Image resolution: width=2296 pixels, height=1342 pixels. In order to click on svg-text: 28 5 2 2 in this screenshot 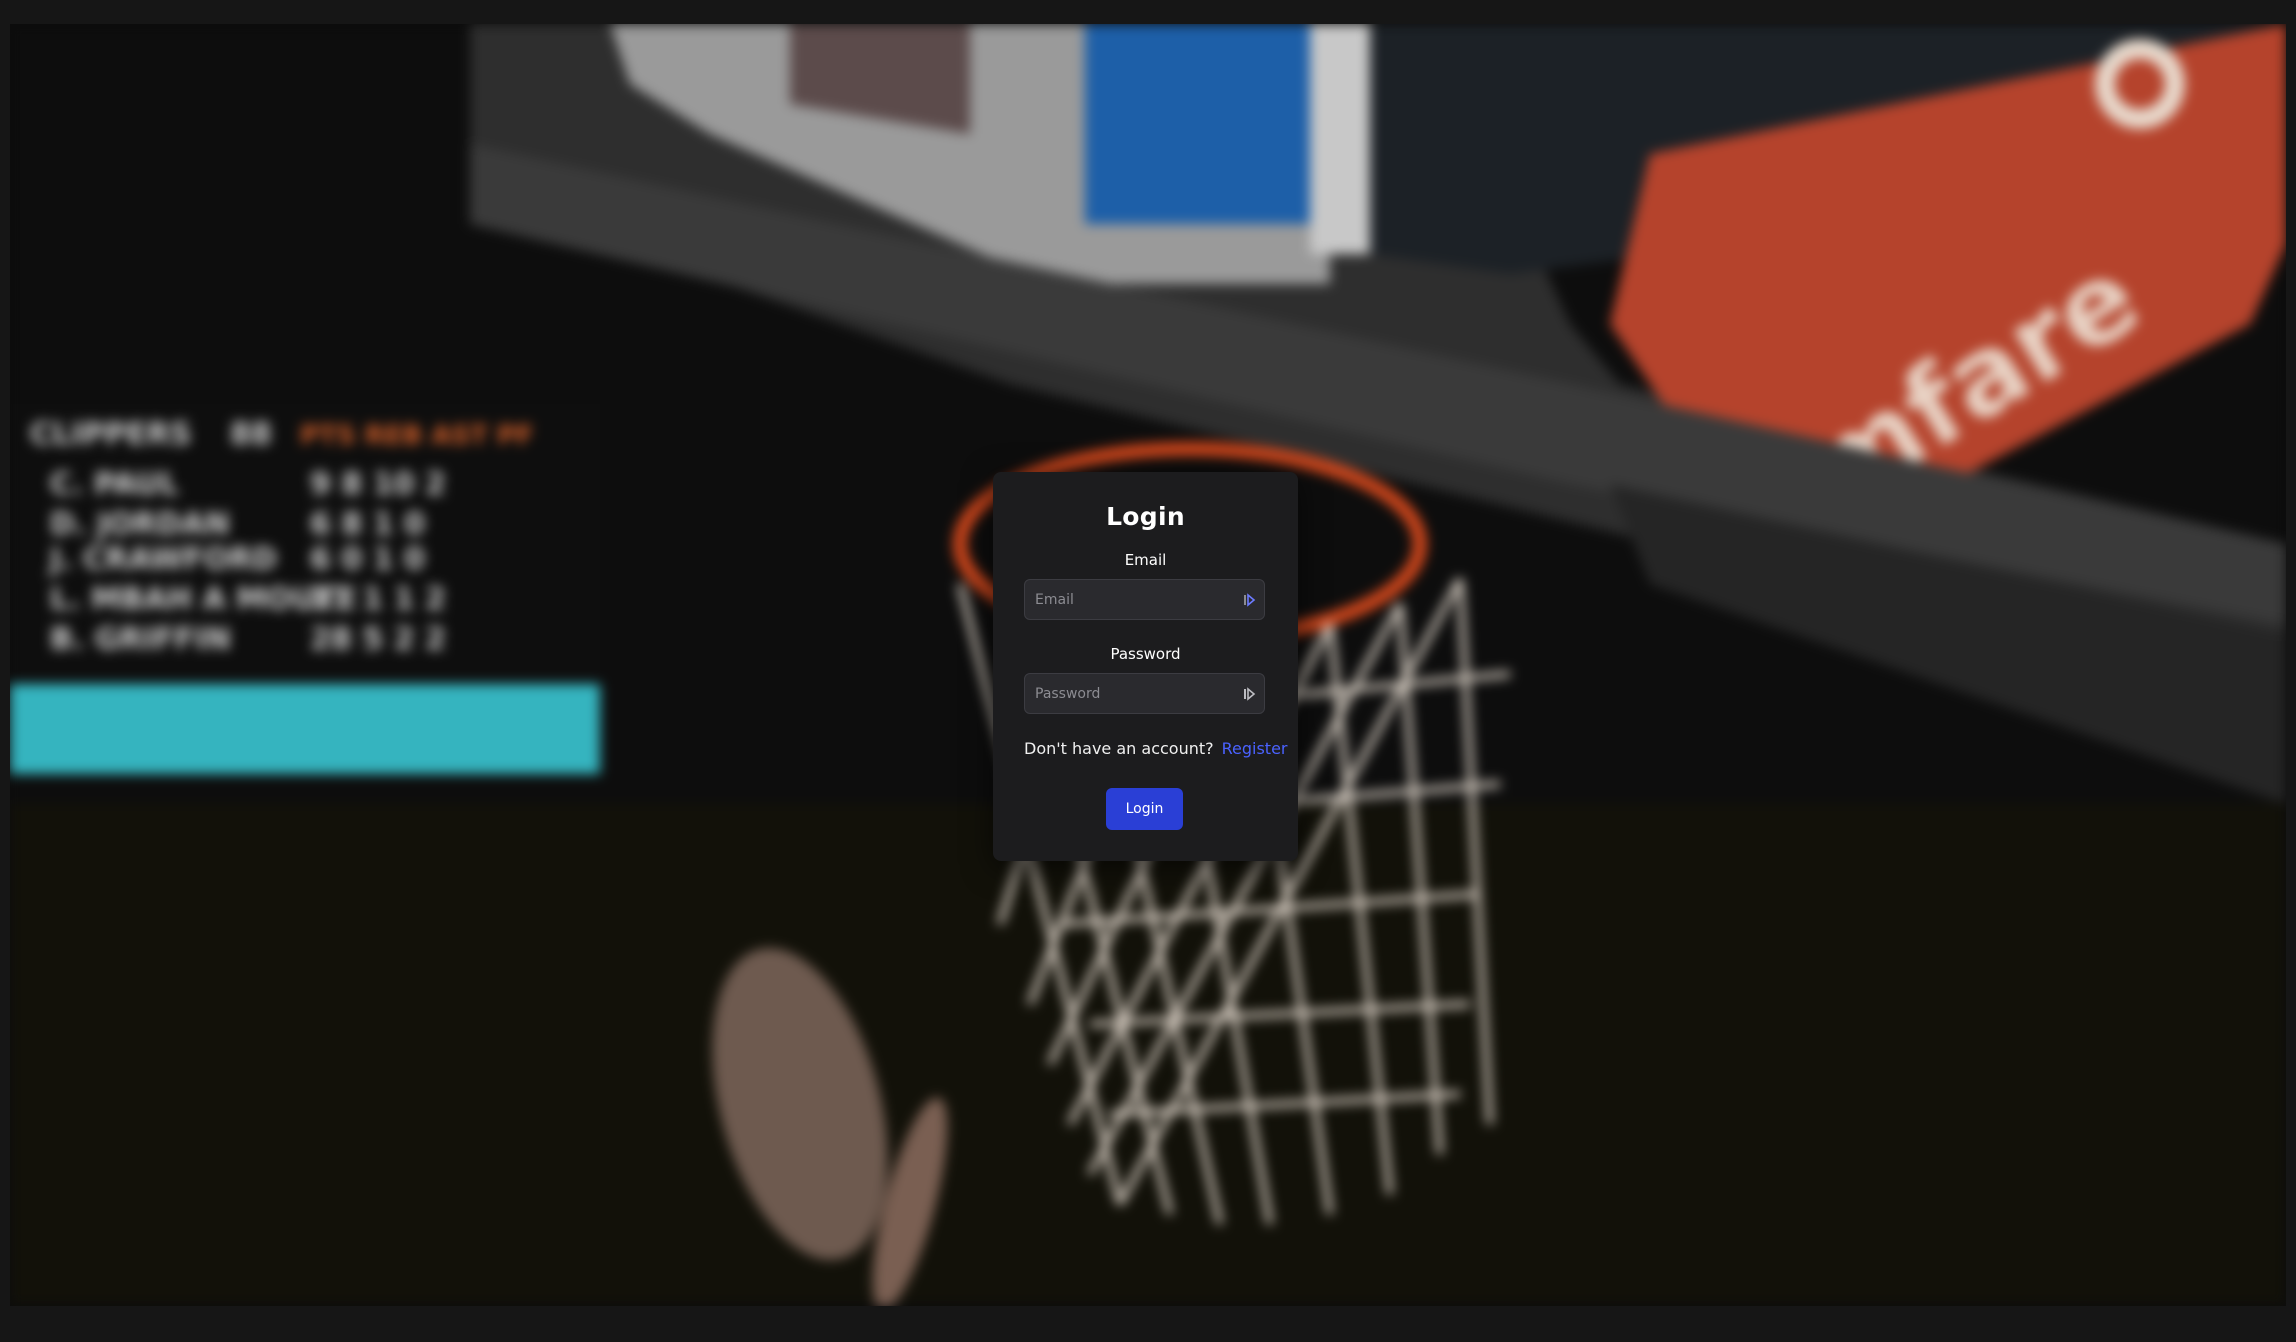, I will do `click(378, 639)`.